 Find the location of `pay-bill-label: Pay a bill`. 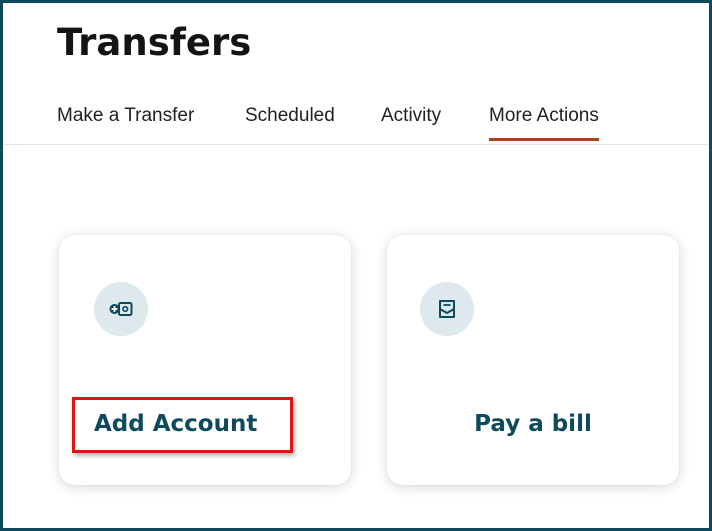

pay-bill-label: Pay a bill is located at coordinates (533, 424).